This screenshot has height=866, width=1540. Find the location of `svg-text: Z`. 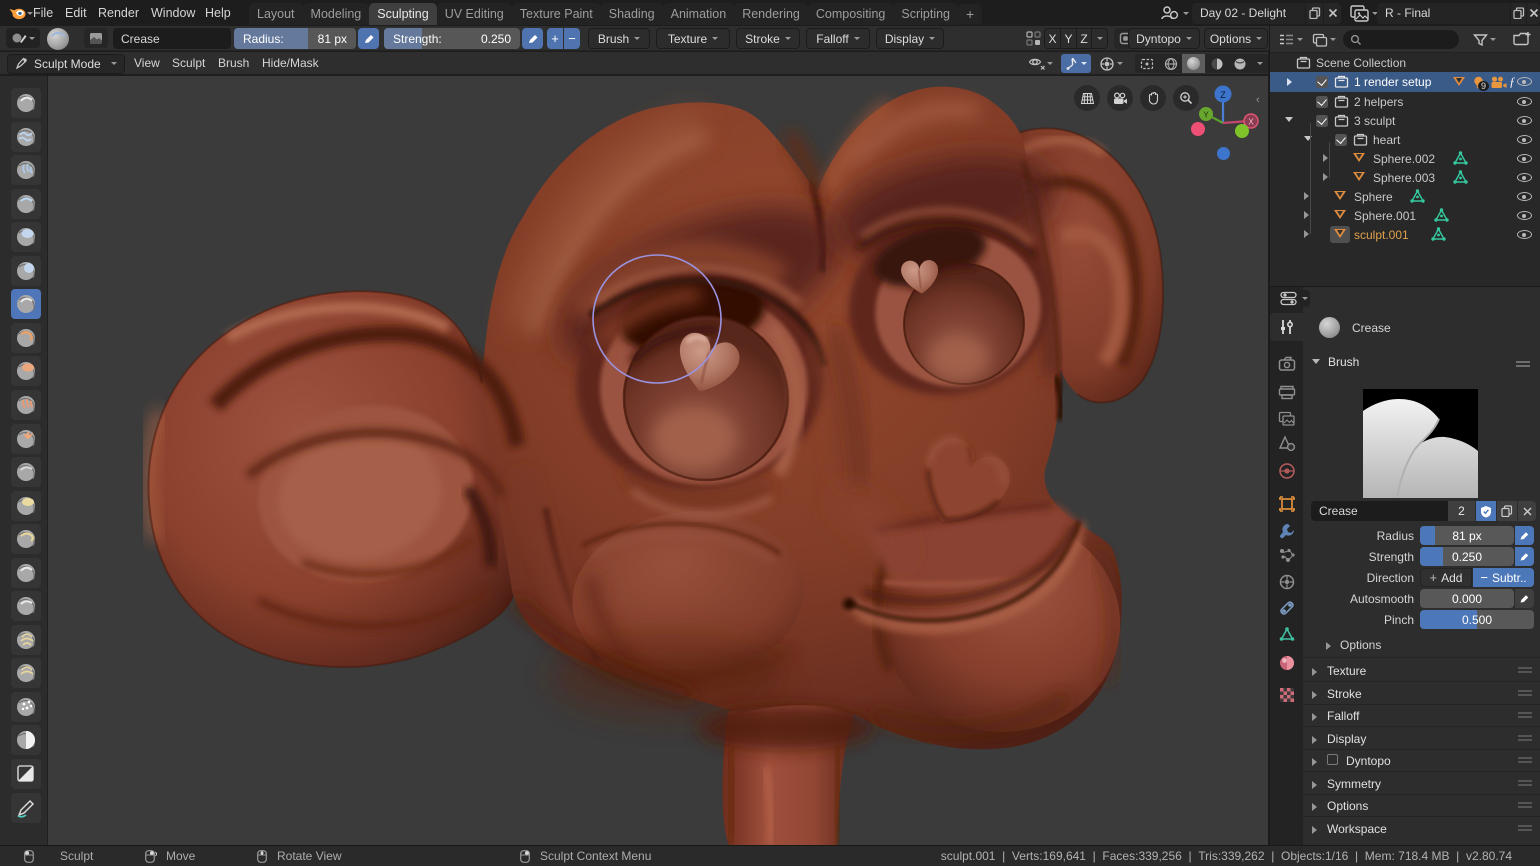

svg-text: Z is located at coordinates (1223, 95).